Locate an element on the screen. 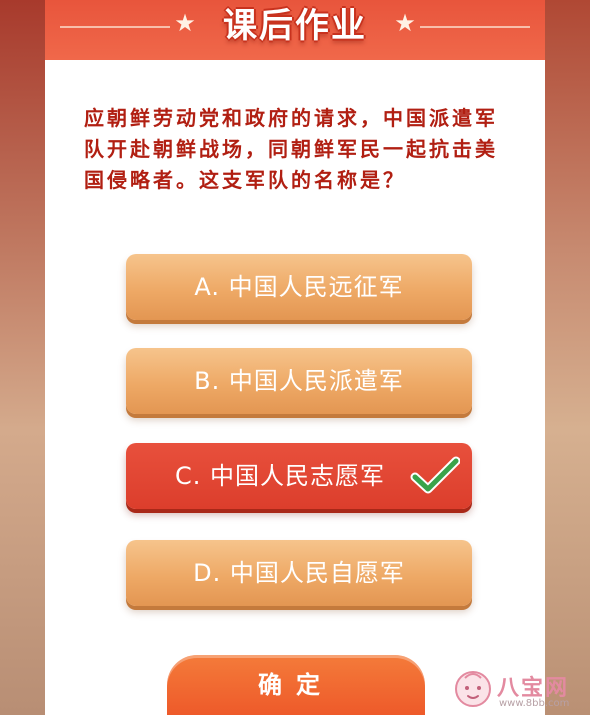 The height and width of the screenshot is (715, 590). header-divider-left is located at coordinates (115, 27).